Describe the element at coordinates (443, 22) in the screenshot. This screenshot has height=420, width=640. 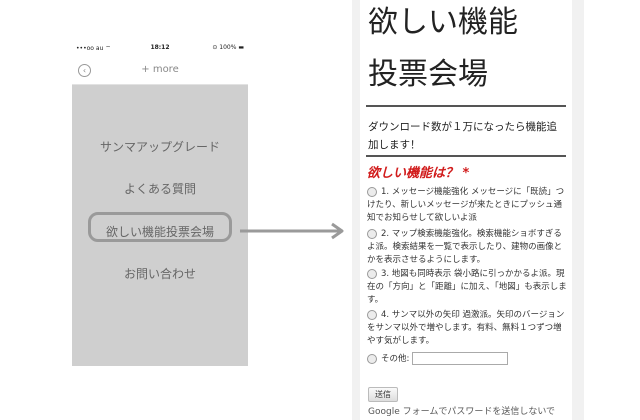
I see `form-title-line1: 欲しい機能` at that location.